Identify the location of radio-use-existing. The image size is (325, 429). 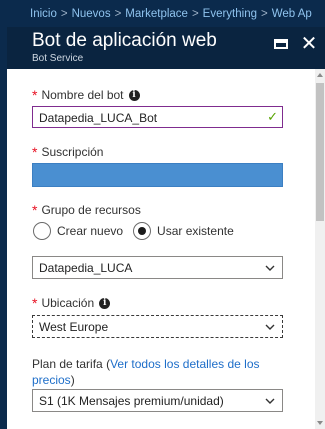
(142, 231).